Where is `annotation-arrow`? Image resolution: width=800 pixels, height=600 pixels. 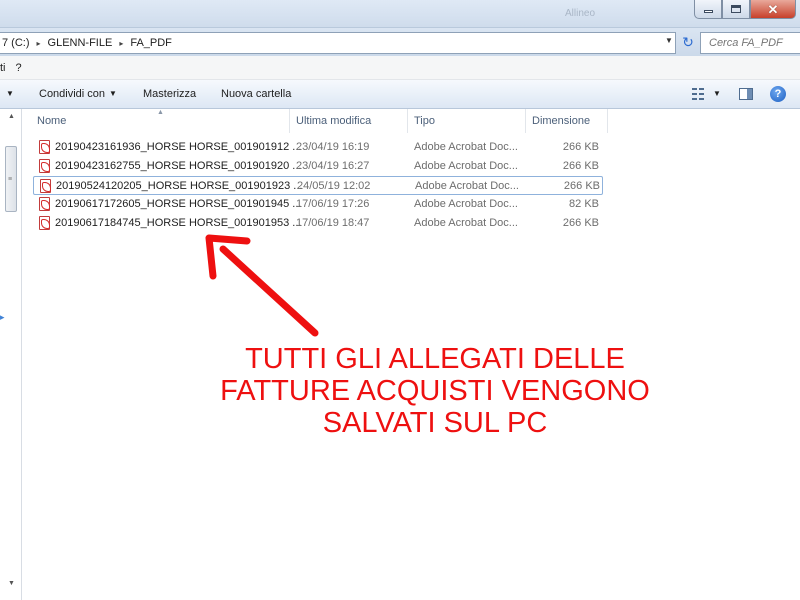
annotation-arrow is located at coordinates (262, 285).